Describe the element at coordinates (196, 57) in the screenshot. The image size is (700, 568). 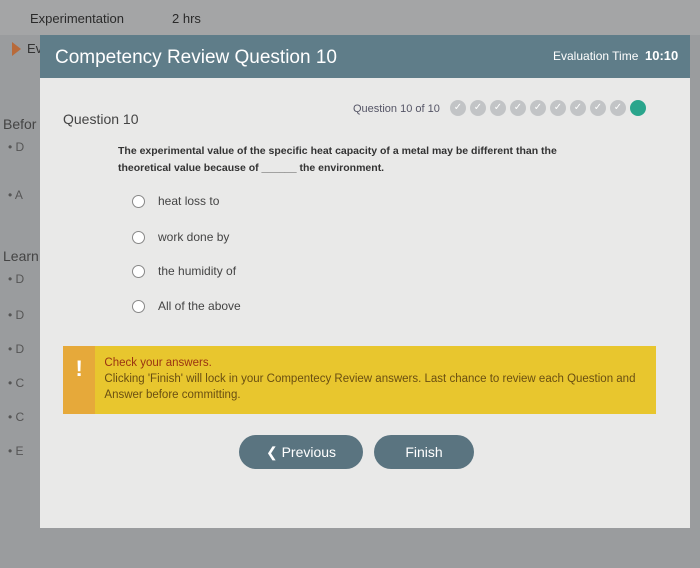
I see `modal-title: Competency Review Question 10` at that location.